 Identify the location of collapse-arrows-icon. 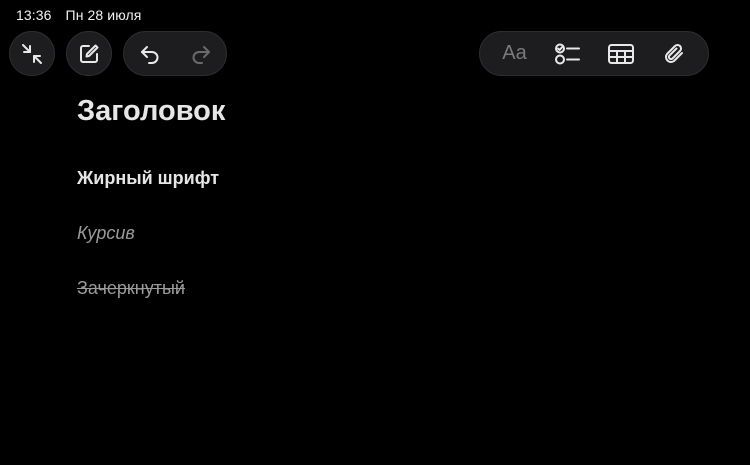
(32, 54).